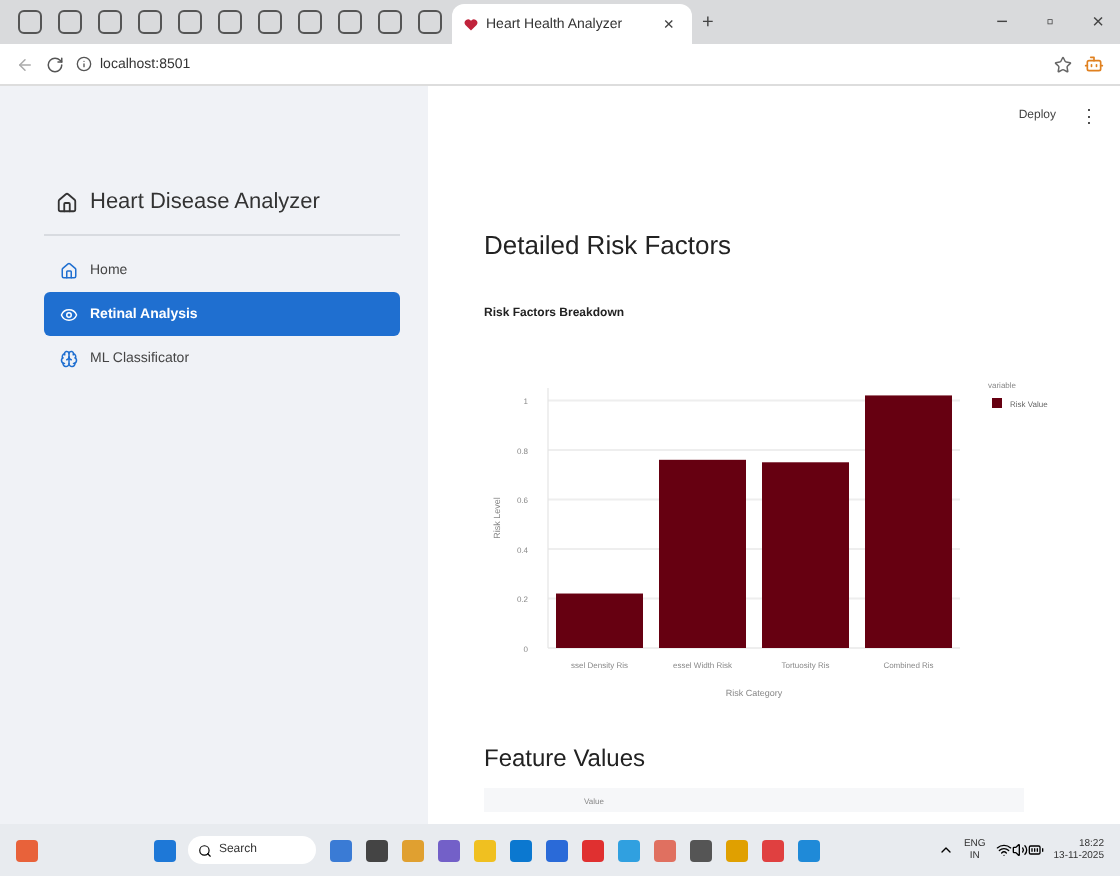 The image size is (1120, 876). I want to click on section-heading: Detailed Risk Factors, so click(609, 245).